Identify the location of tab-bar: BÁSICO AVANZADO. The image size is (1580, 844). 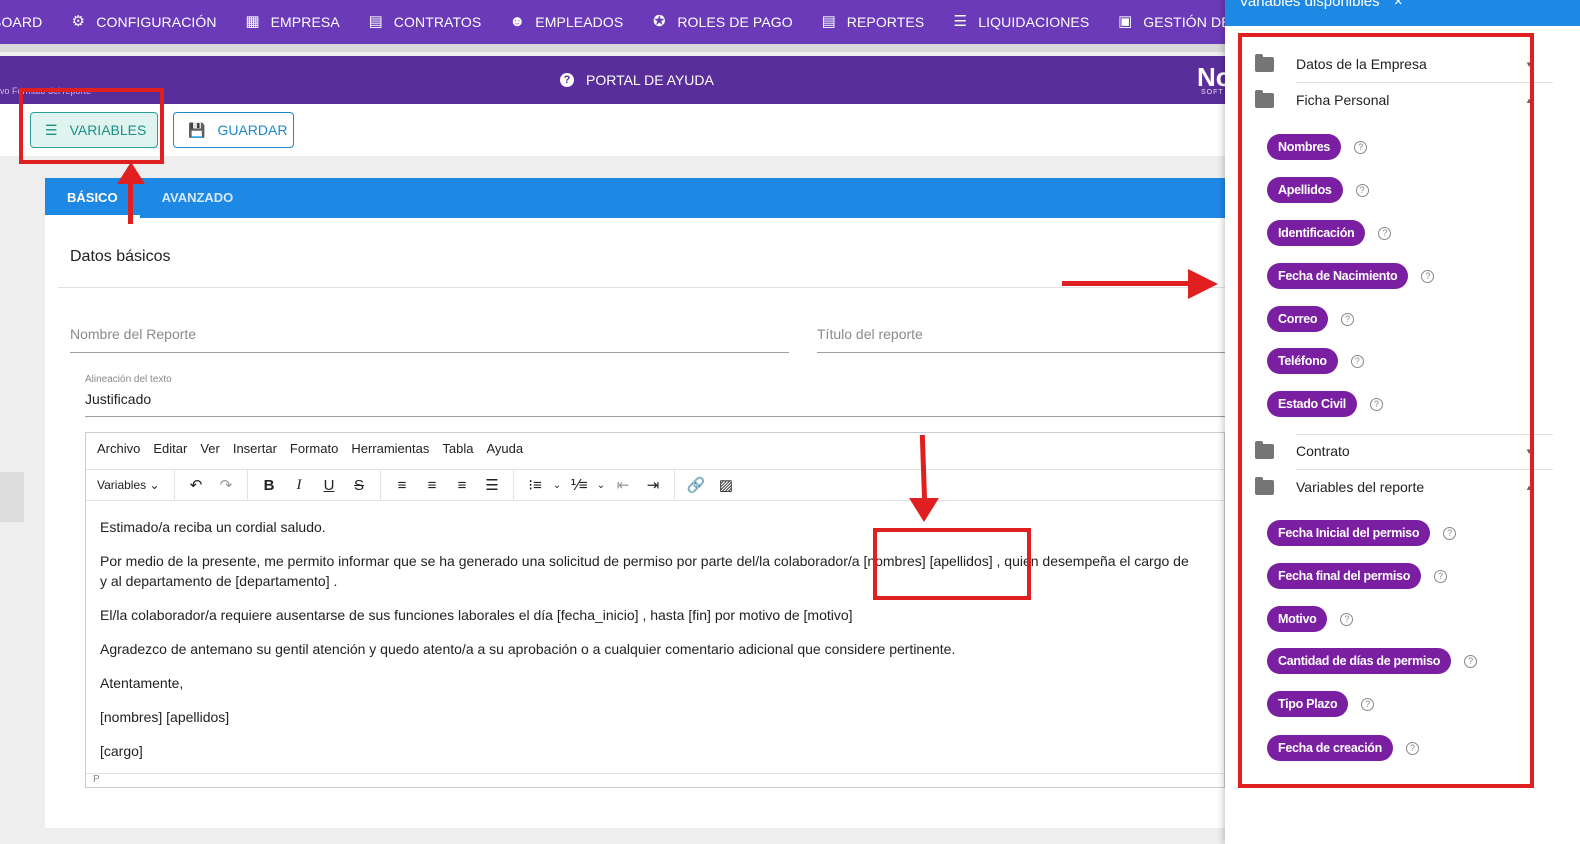
(635, 198).